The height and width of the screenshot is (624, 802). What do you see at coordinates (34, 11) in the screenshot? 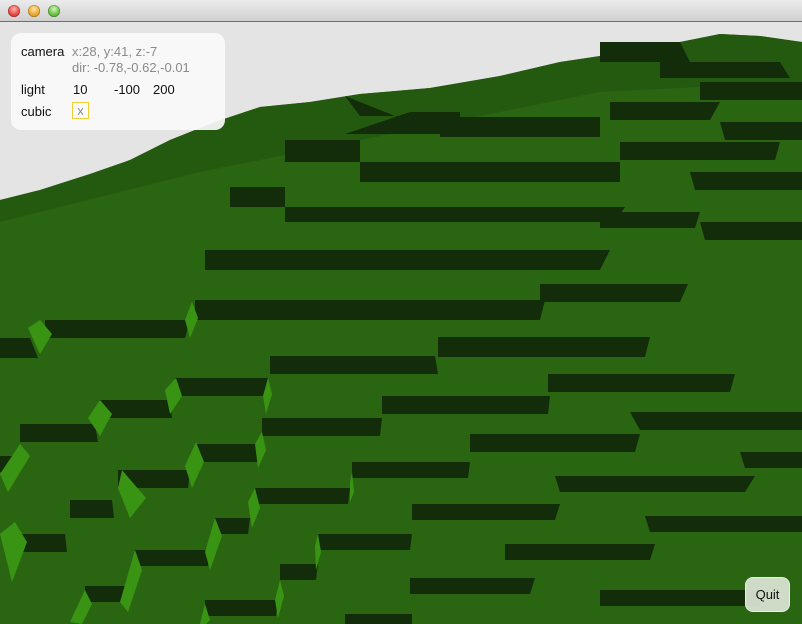
I see `minimize-window-button` at bounding box center [34, 11].